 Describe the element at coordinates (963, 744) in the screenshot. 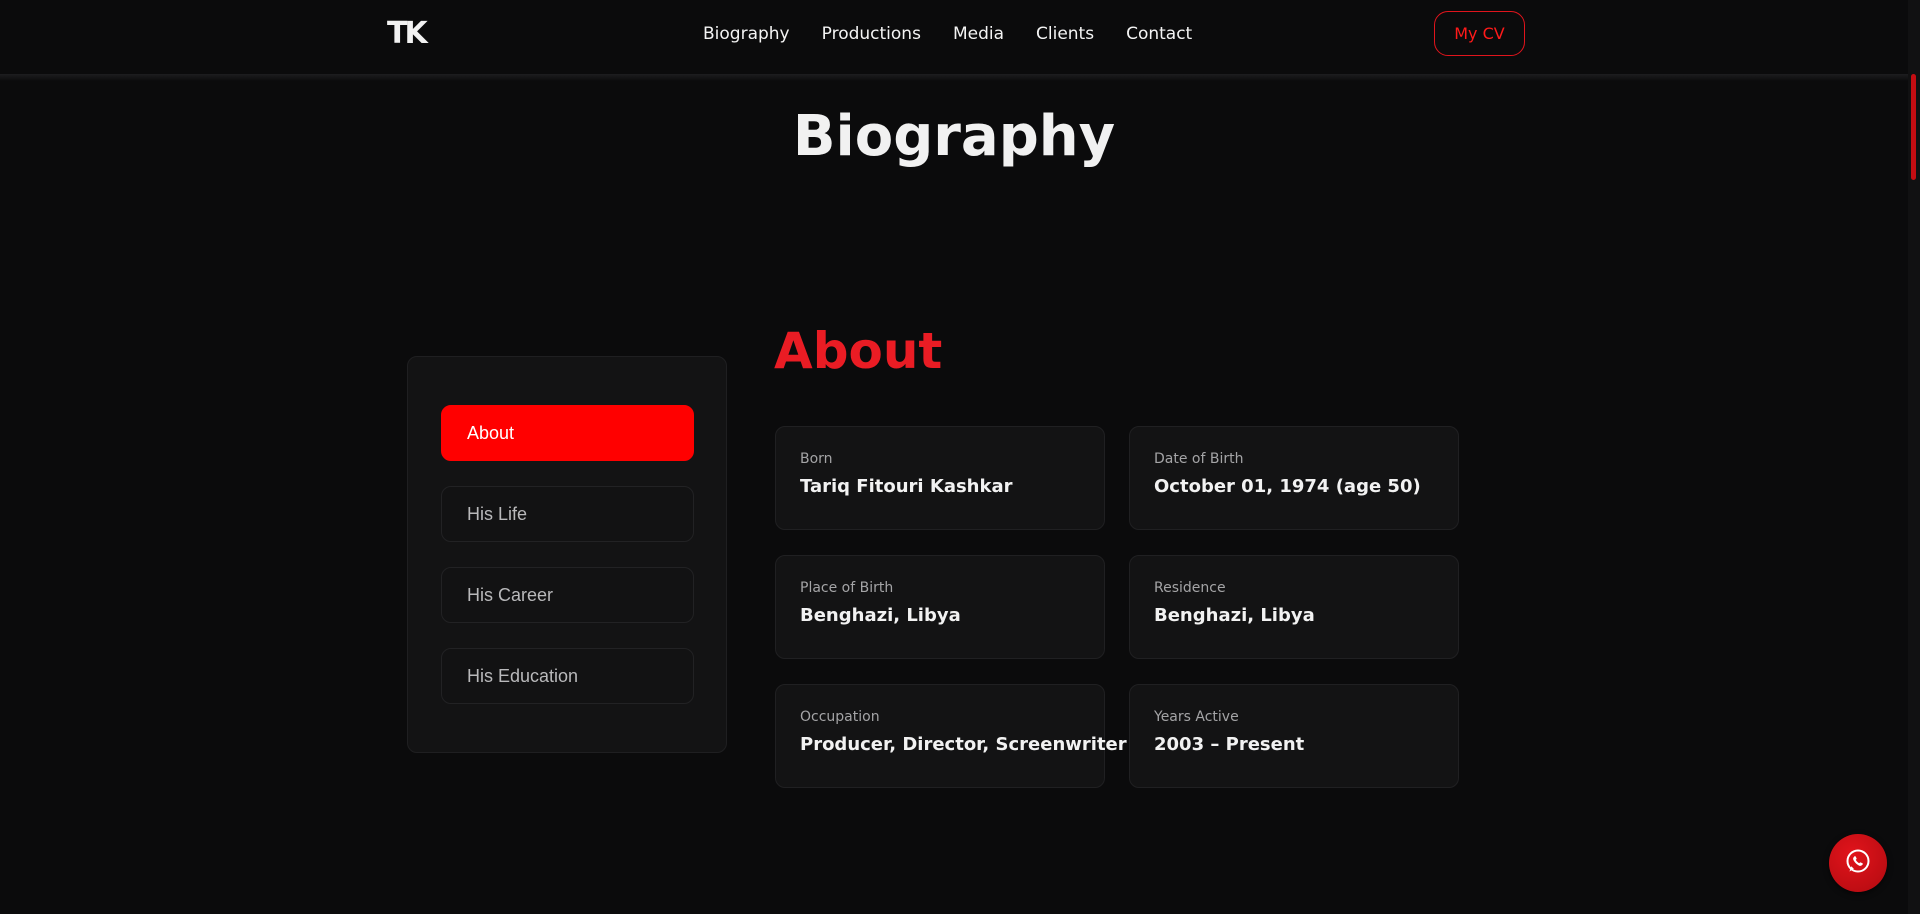

I see `card-value: Producer, Director, Screenwriter` at that location.